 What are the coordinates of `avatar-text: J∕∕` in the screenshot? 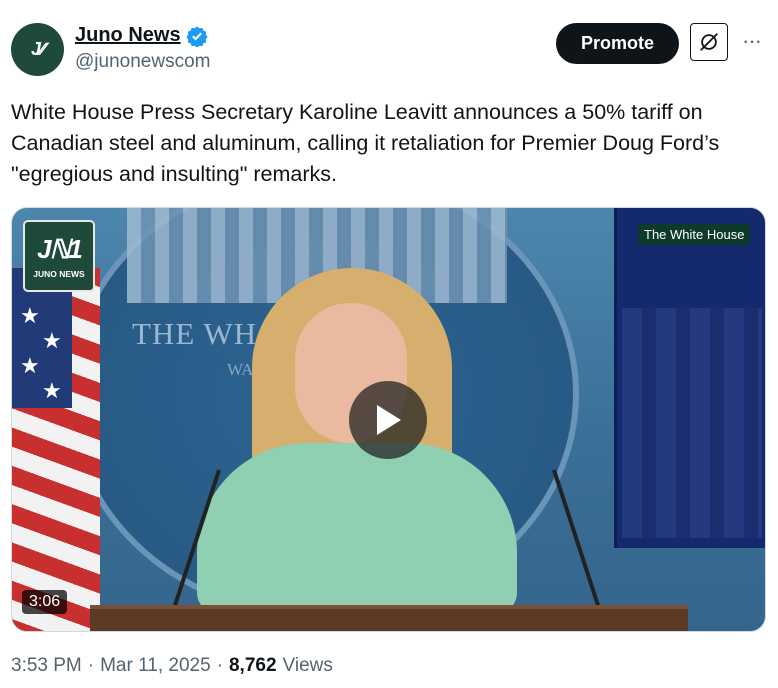 It's located at (37, 49).